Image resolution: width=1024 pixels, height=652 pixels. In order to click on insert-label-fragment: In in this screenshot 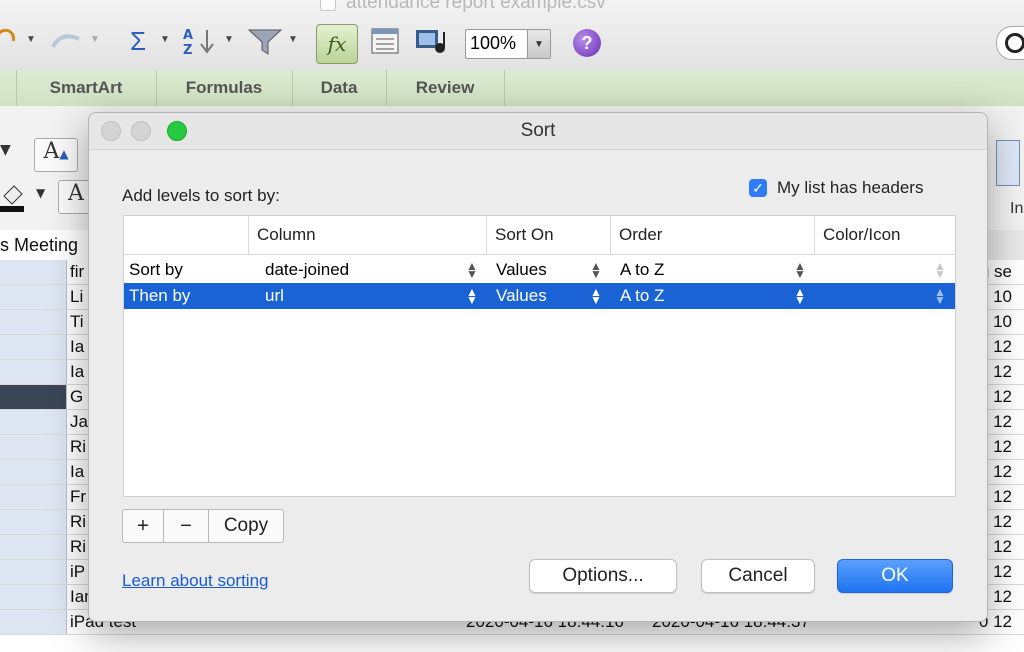, I will do `click(1017, 208)`.